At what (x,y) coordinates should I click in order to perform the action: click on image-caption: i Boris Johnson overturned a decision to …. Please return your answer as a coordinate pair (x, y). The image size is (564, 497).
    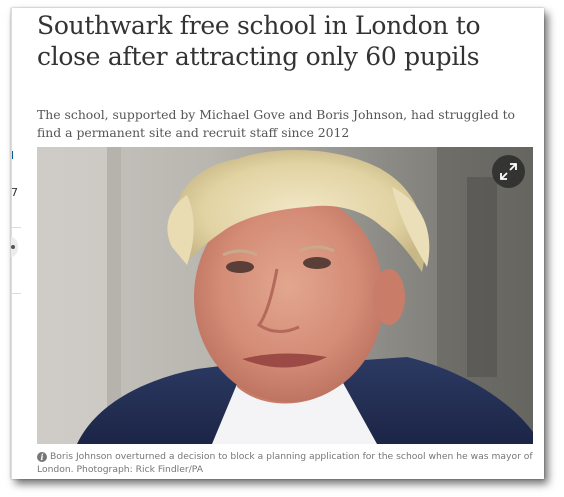
    Looking at the image, I should click on (285, 463).